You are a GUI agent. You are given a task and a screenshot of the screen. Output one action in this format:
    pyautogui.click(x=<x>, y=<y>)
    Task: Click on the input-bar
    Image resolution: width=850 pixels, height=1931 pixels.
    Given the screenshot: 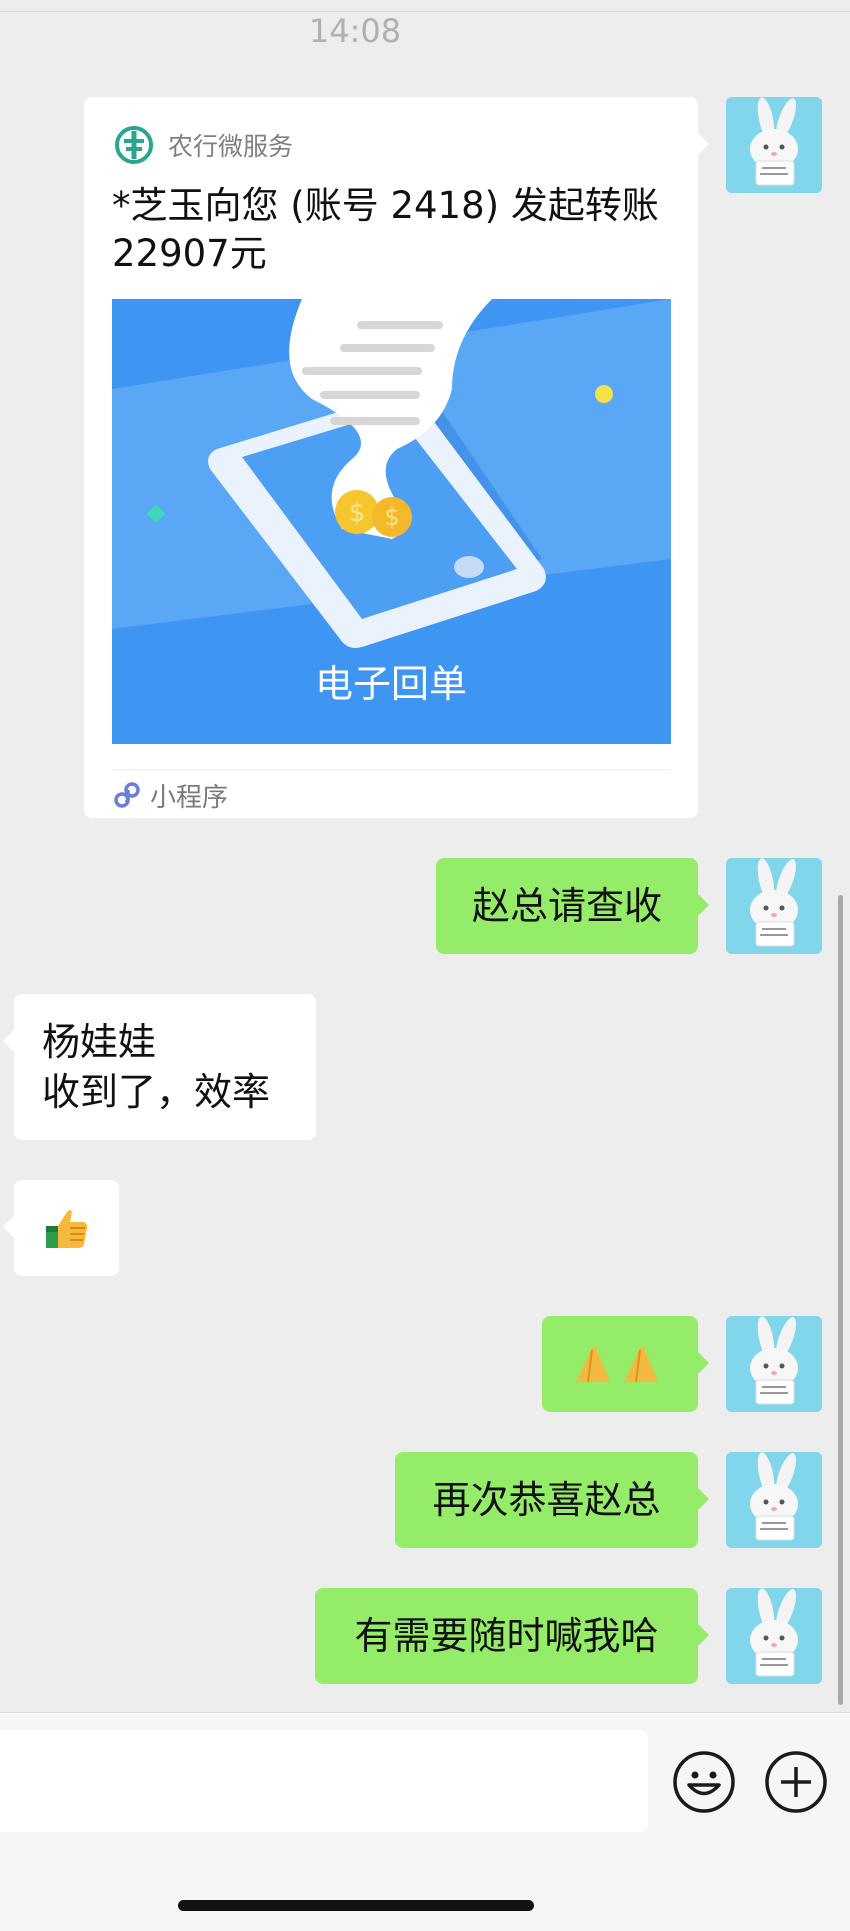 What is the action you would take?
    pyautogui.click(x=425, y=1821)
    